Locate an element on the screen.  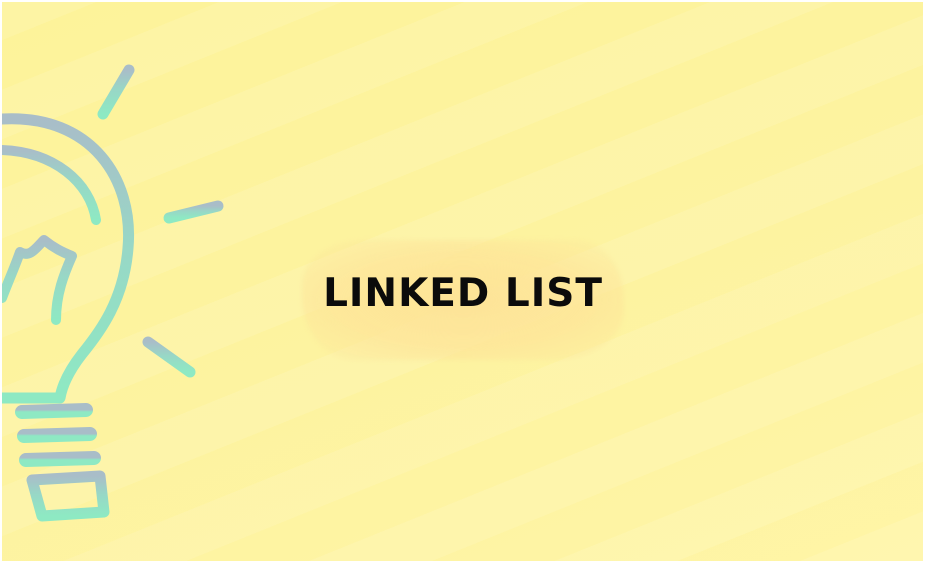
page-title: LINKED LIST is located at coordinates (463, 293).